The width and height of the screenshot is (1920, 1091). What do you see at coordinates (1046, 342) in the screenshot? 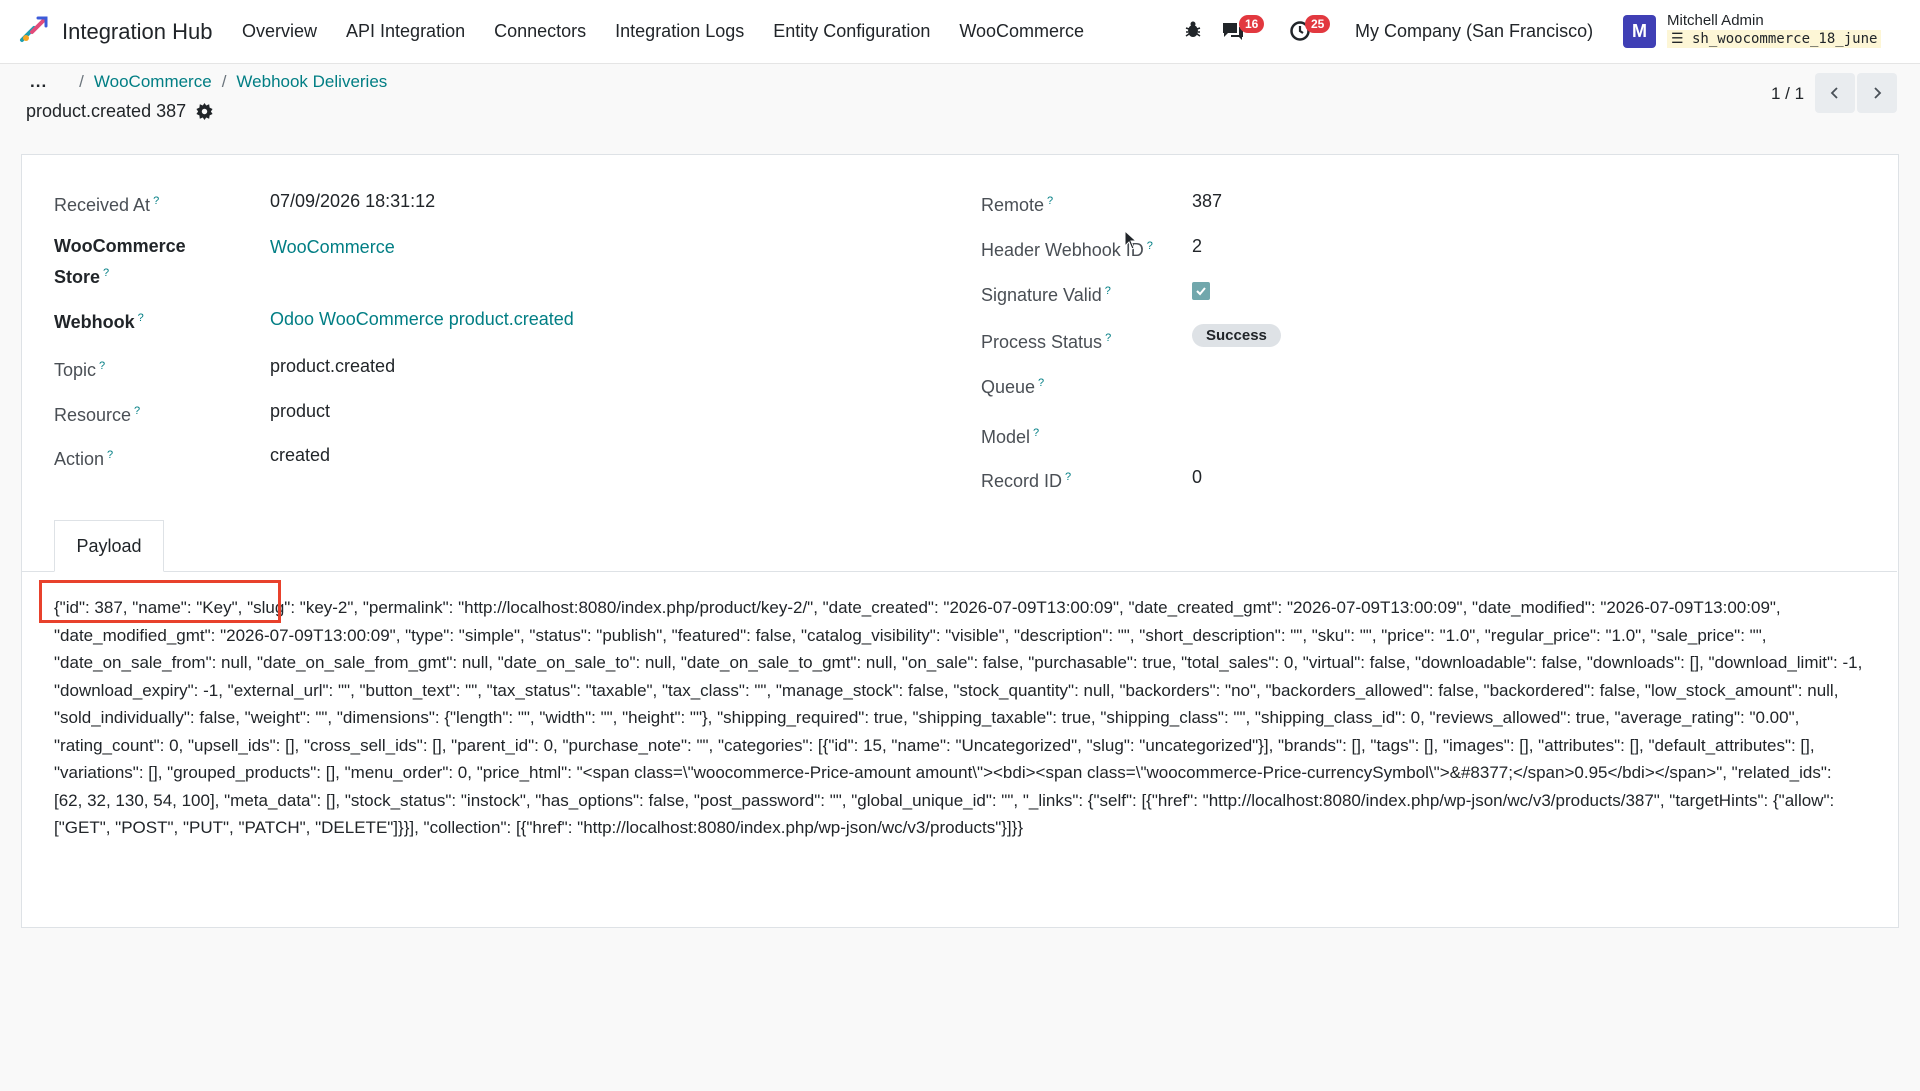
I see `label-process-status: Process Status?` at bounding box center [1046, 342].